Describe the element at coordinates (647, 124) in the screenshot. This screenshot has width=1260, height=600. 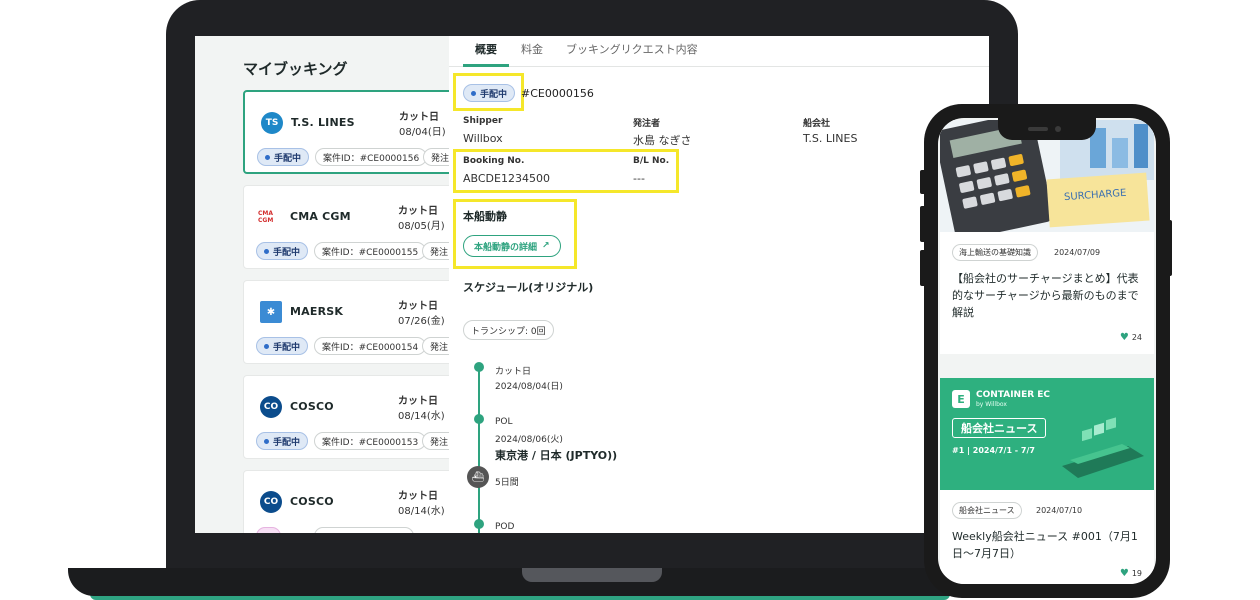
I see `orderer-label: 発注者` at that location.